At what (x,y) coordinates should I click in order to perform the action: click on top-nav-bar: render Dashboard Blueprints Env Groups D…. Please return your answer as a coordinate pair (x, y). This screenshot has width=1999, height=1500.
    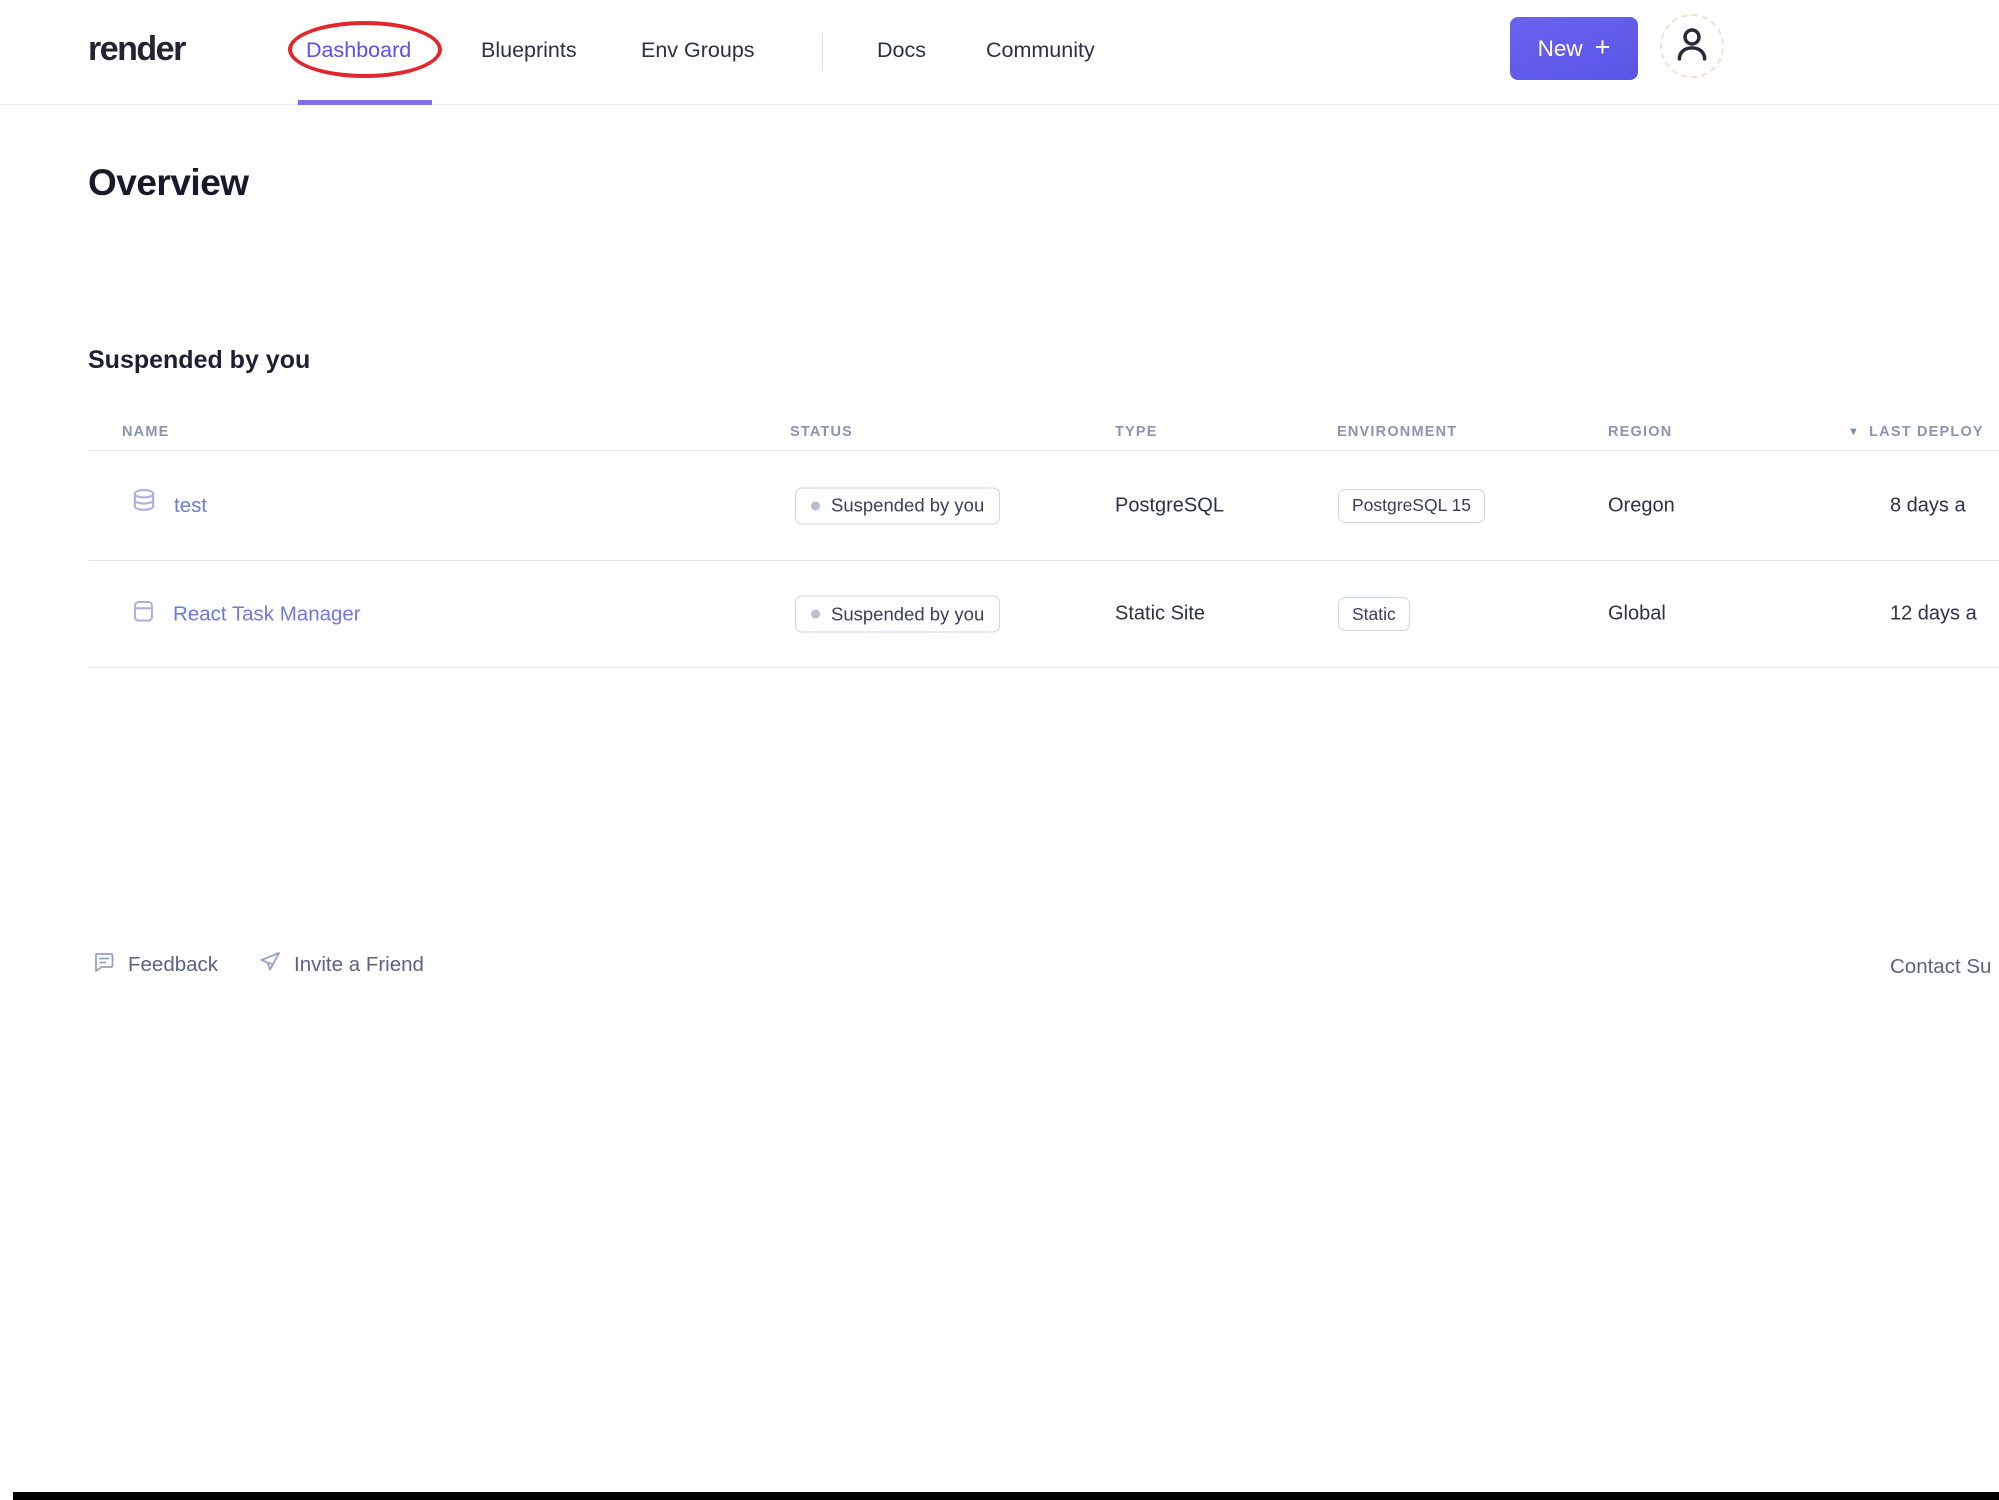
    Looking at the image, I should click on (999, 52).